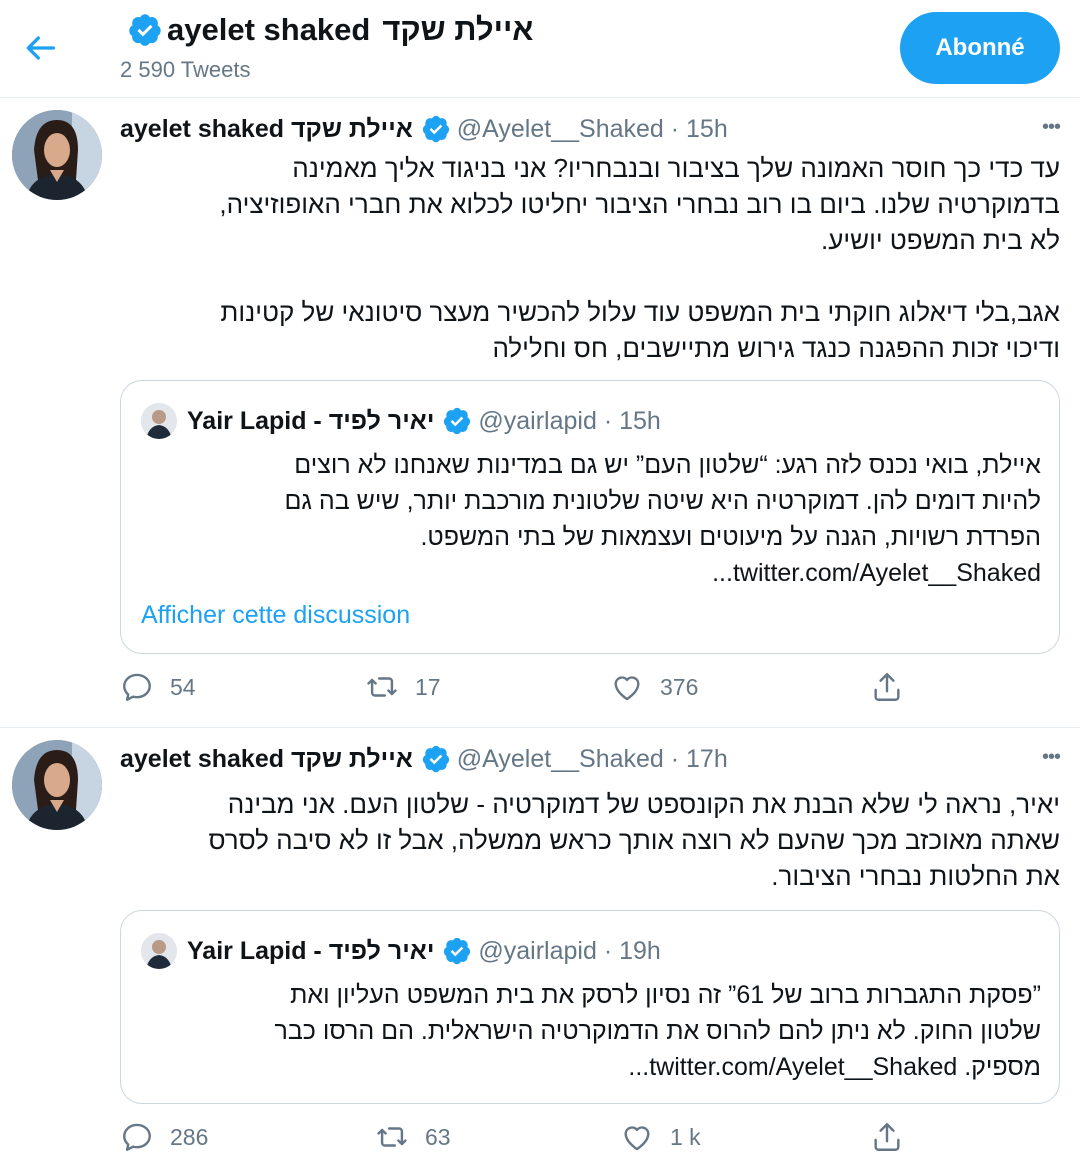 This screenshot has height=1173, width=1080. I want to click on like-button: 1 k, so click(660, 1137).